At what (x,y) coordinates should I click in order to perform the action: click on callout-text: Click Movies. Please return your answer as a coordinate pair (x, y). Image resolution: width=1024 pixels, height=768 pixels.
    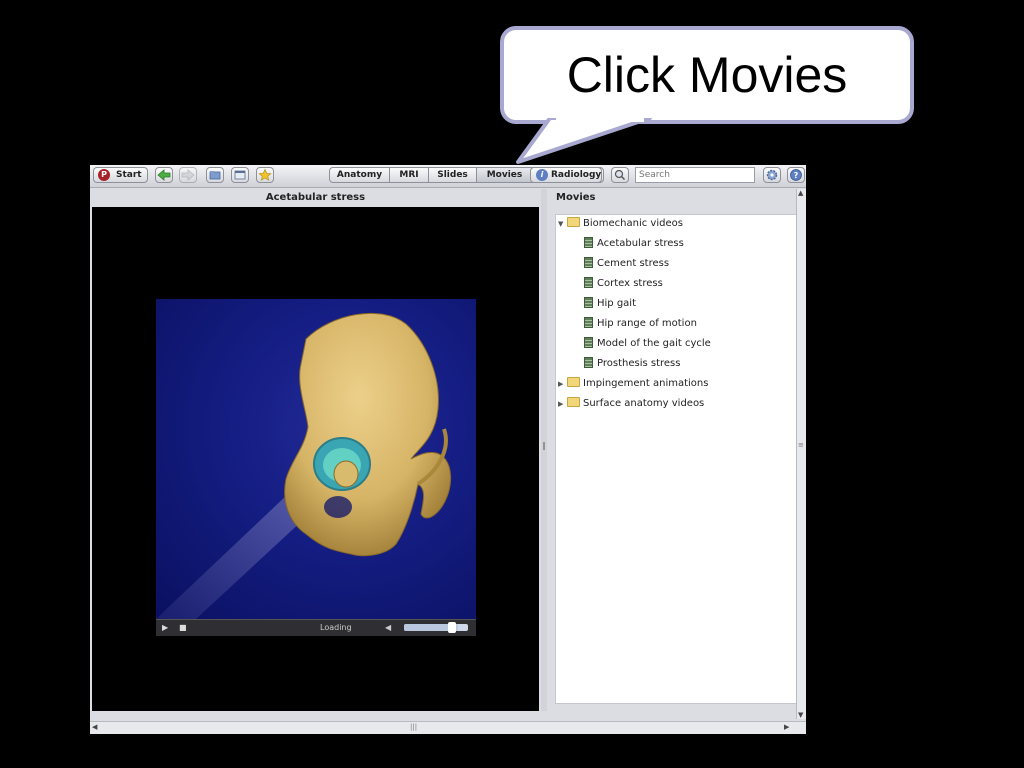
    Looking at the image, I should click on (707, 75).